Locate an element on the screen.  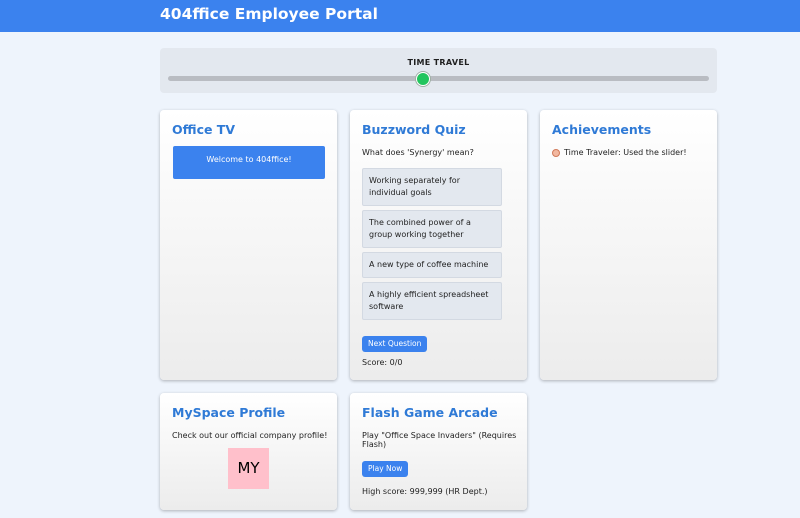
myspace-title: MySpace Profile is located at coordinates (229, 412).